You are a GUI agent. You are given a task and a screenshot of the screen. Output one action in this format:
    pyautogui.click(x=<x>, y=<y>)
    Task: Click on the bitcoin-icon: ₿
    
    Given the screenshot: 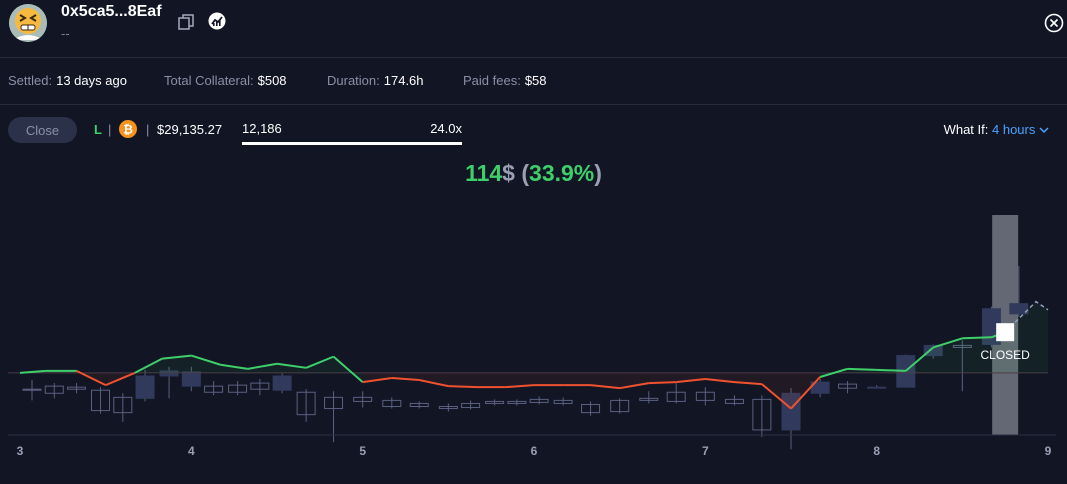 What is the action you would take?
    pyautogui.click(x=128, y=129)
    